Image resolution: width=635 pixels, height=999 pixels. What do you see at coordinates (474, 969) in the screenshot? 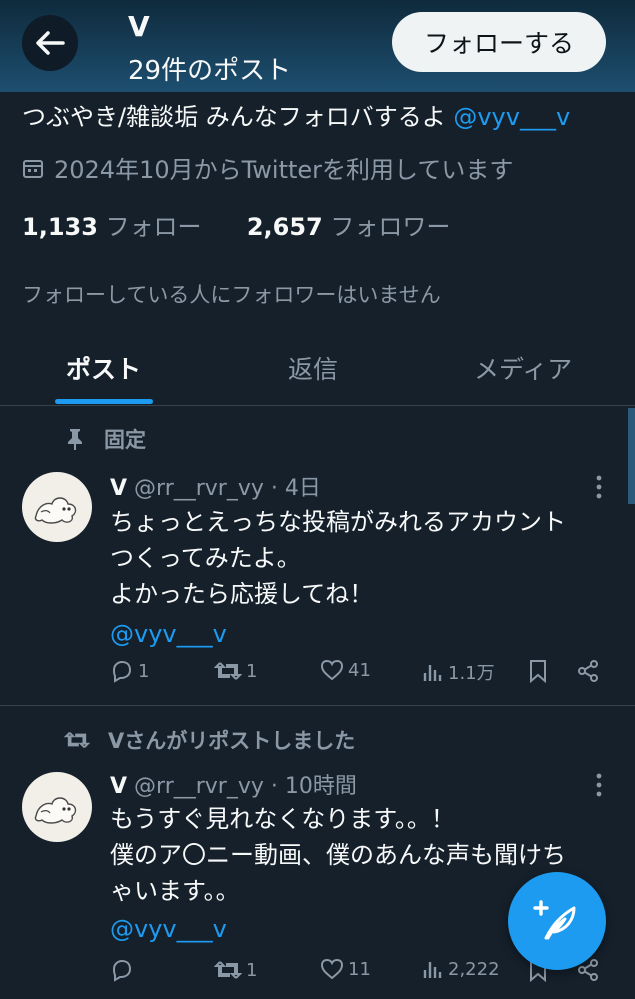
I see `views-count: 2,222` at bounding box center [474, 969].